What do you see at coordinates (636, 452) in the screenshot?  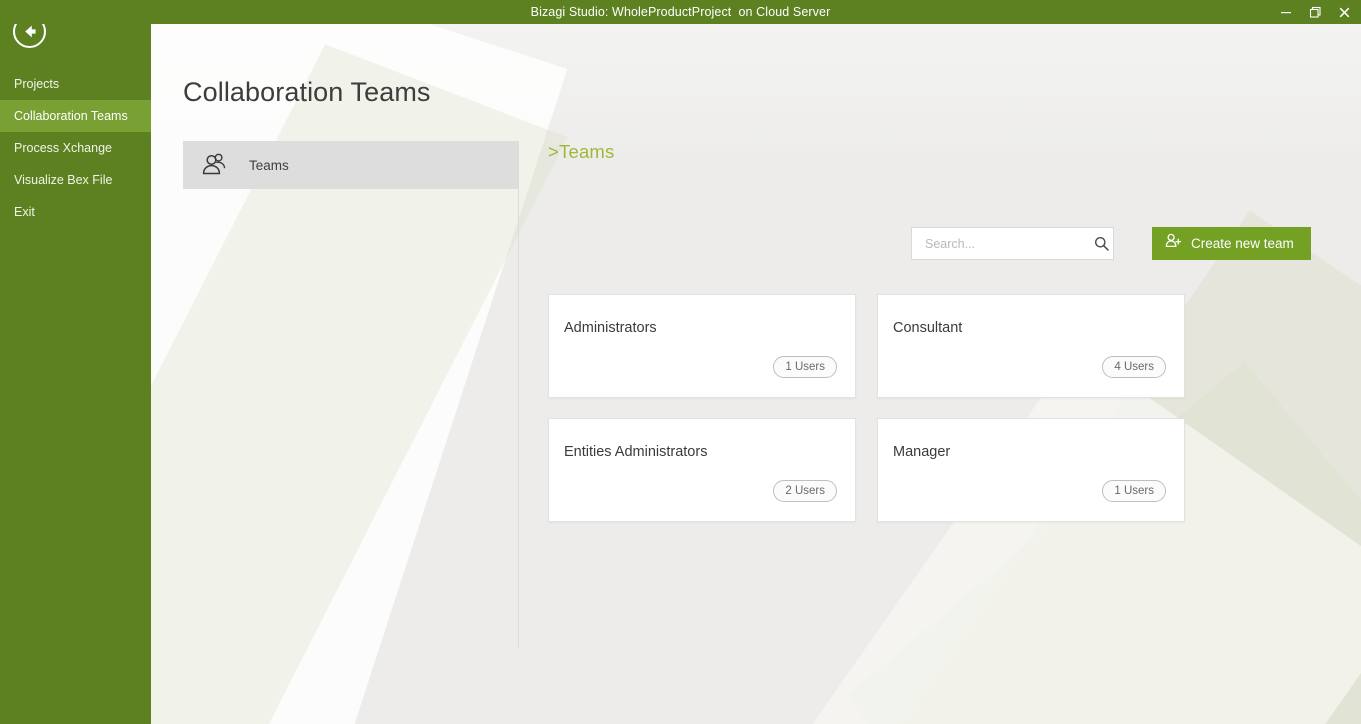 I see `team-name: Entities Administrators` at bounding box center [636, 452].